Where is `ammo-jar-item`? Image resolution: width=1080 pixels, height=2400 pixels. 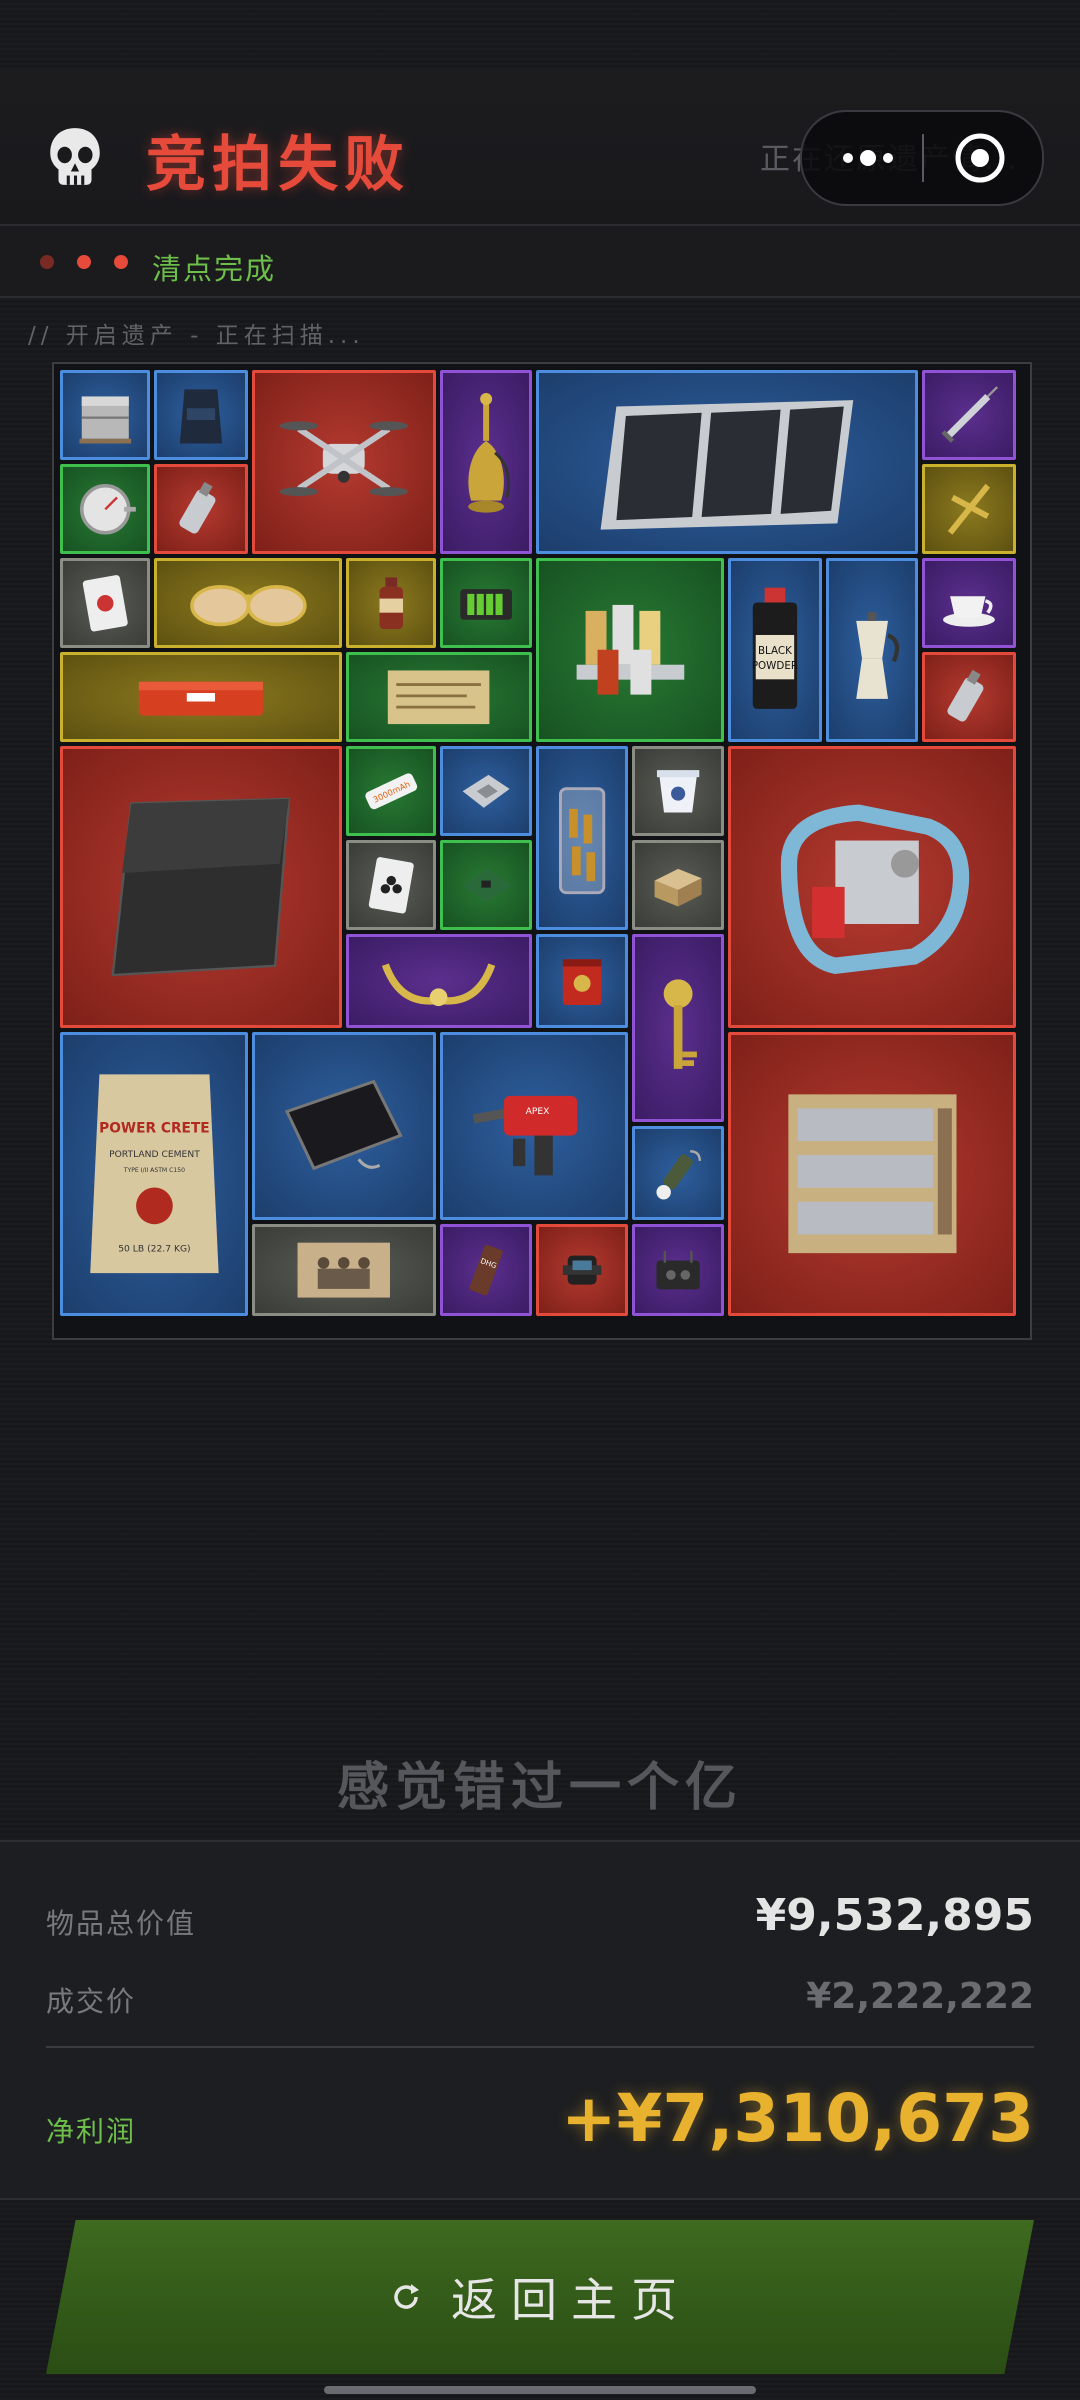 ammo-jar-item is located at coordinates (582, 838).